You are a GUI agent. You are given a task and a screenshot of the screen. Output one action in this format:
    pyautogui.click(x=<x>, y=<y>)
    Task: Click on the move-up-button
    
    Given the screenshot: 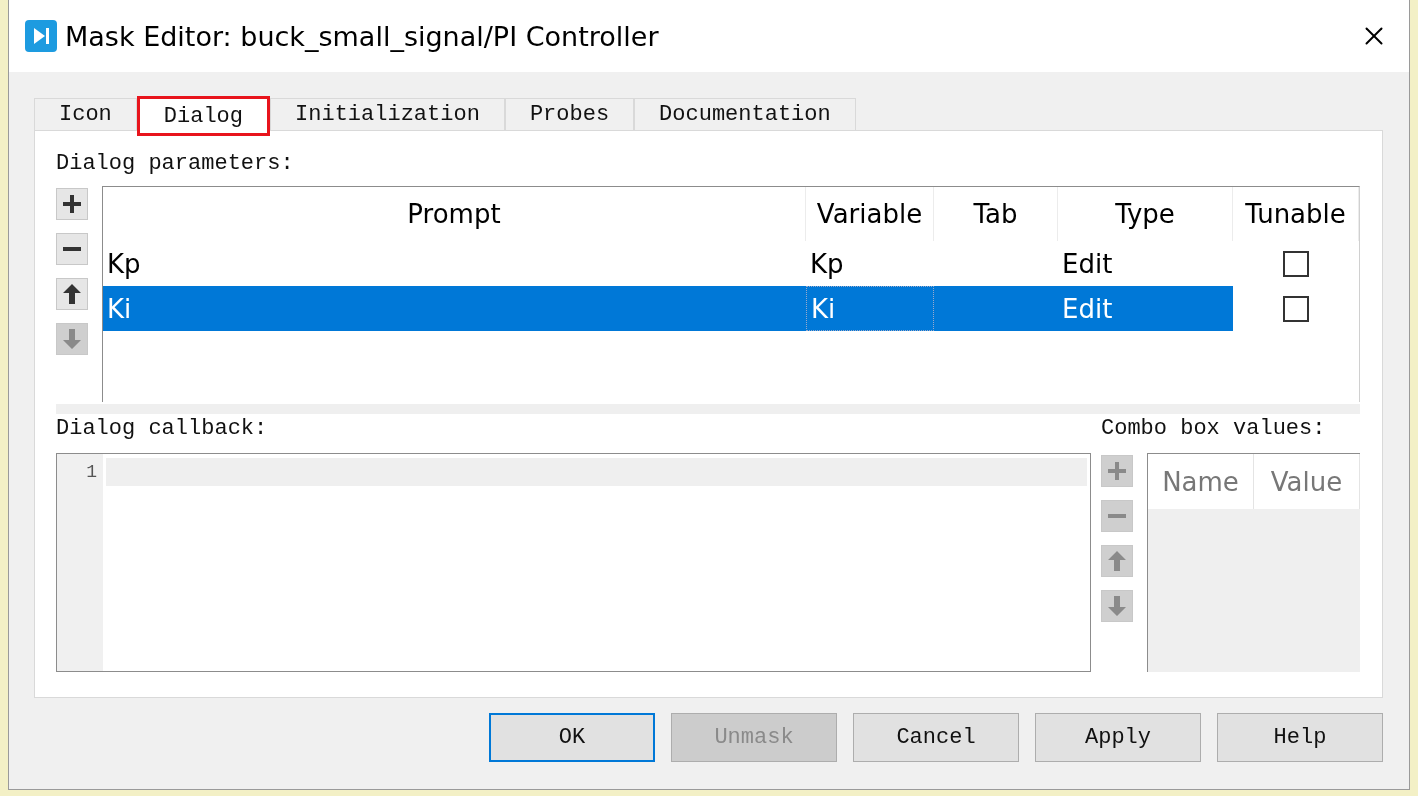 What is the action you would take?
    pyautogui.click(x=72, y=294)
    